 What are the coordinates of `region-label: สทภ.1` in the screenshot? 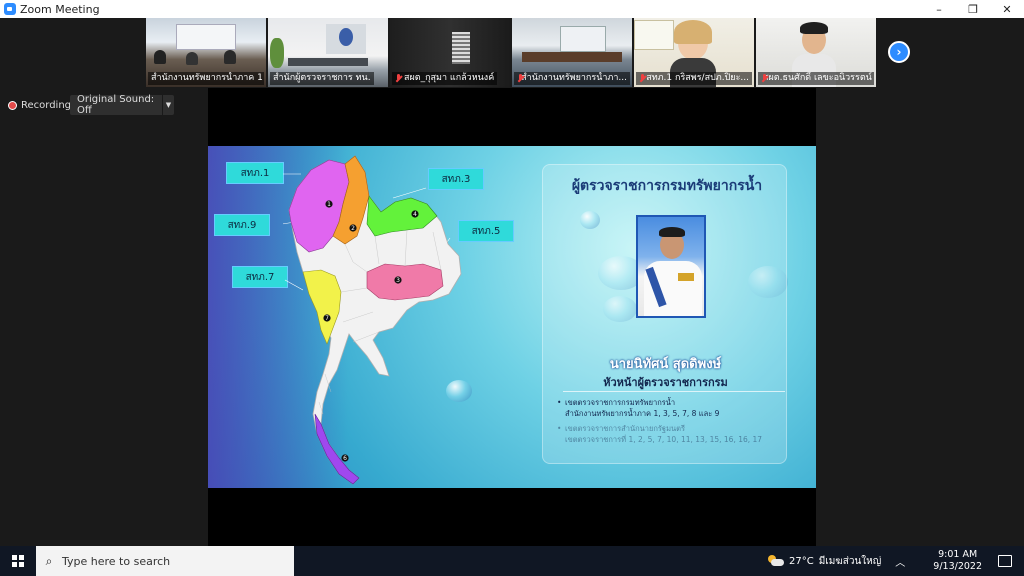 It's located at (255, 173).